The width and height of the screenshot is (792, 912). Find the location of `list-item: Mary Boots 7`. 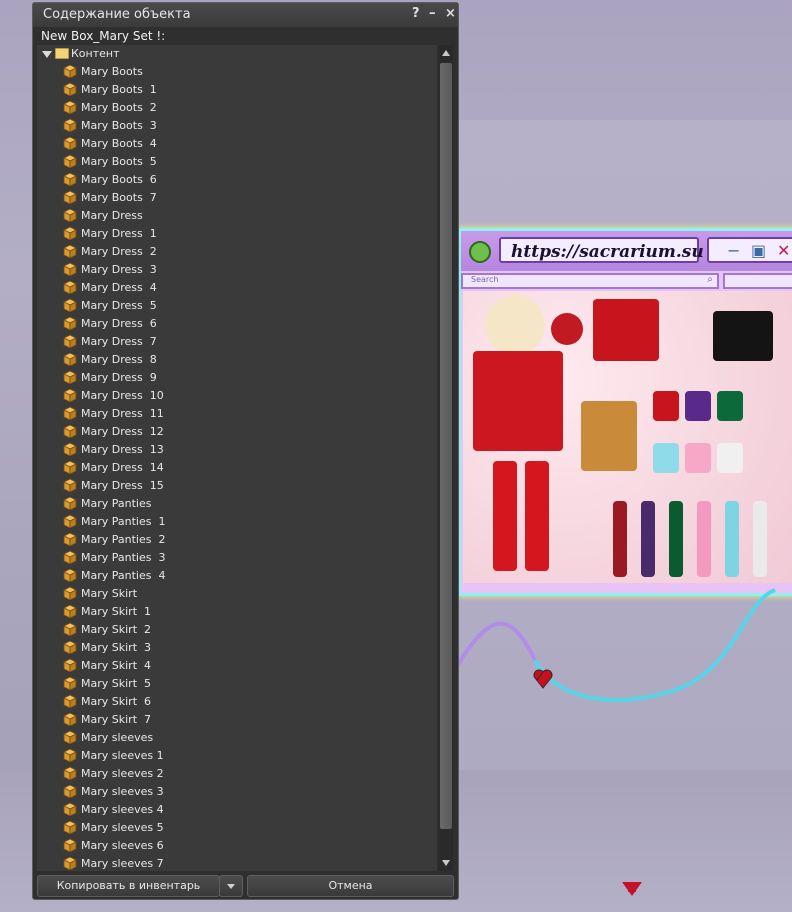

list-item: Mary Boots 7 is located at coordinates (237, 198).